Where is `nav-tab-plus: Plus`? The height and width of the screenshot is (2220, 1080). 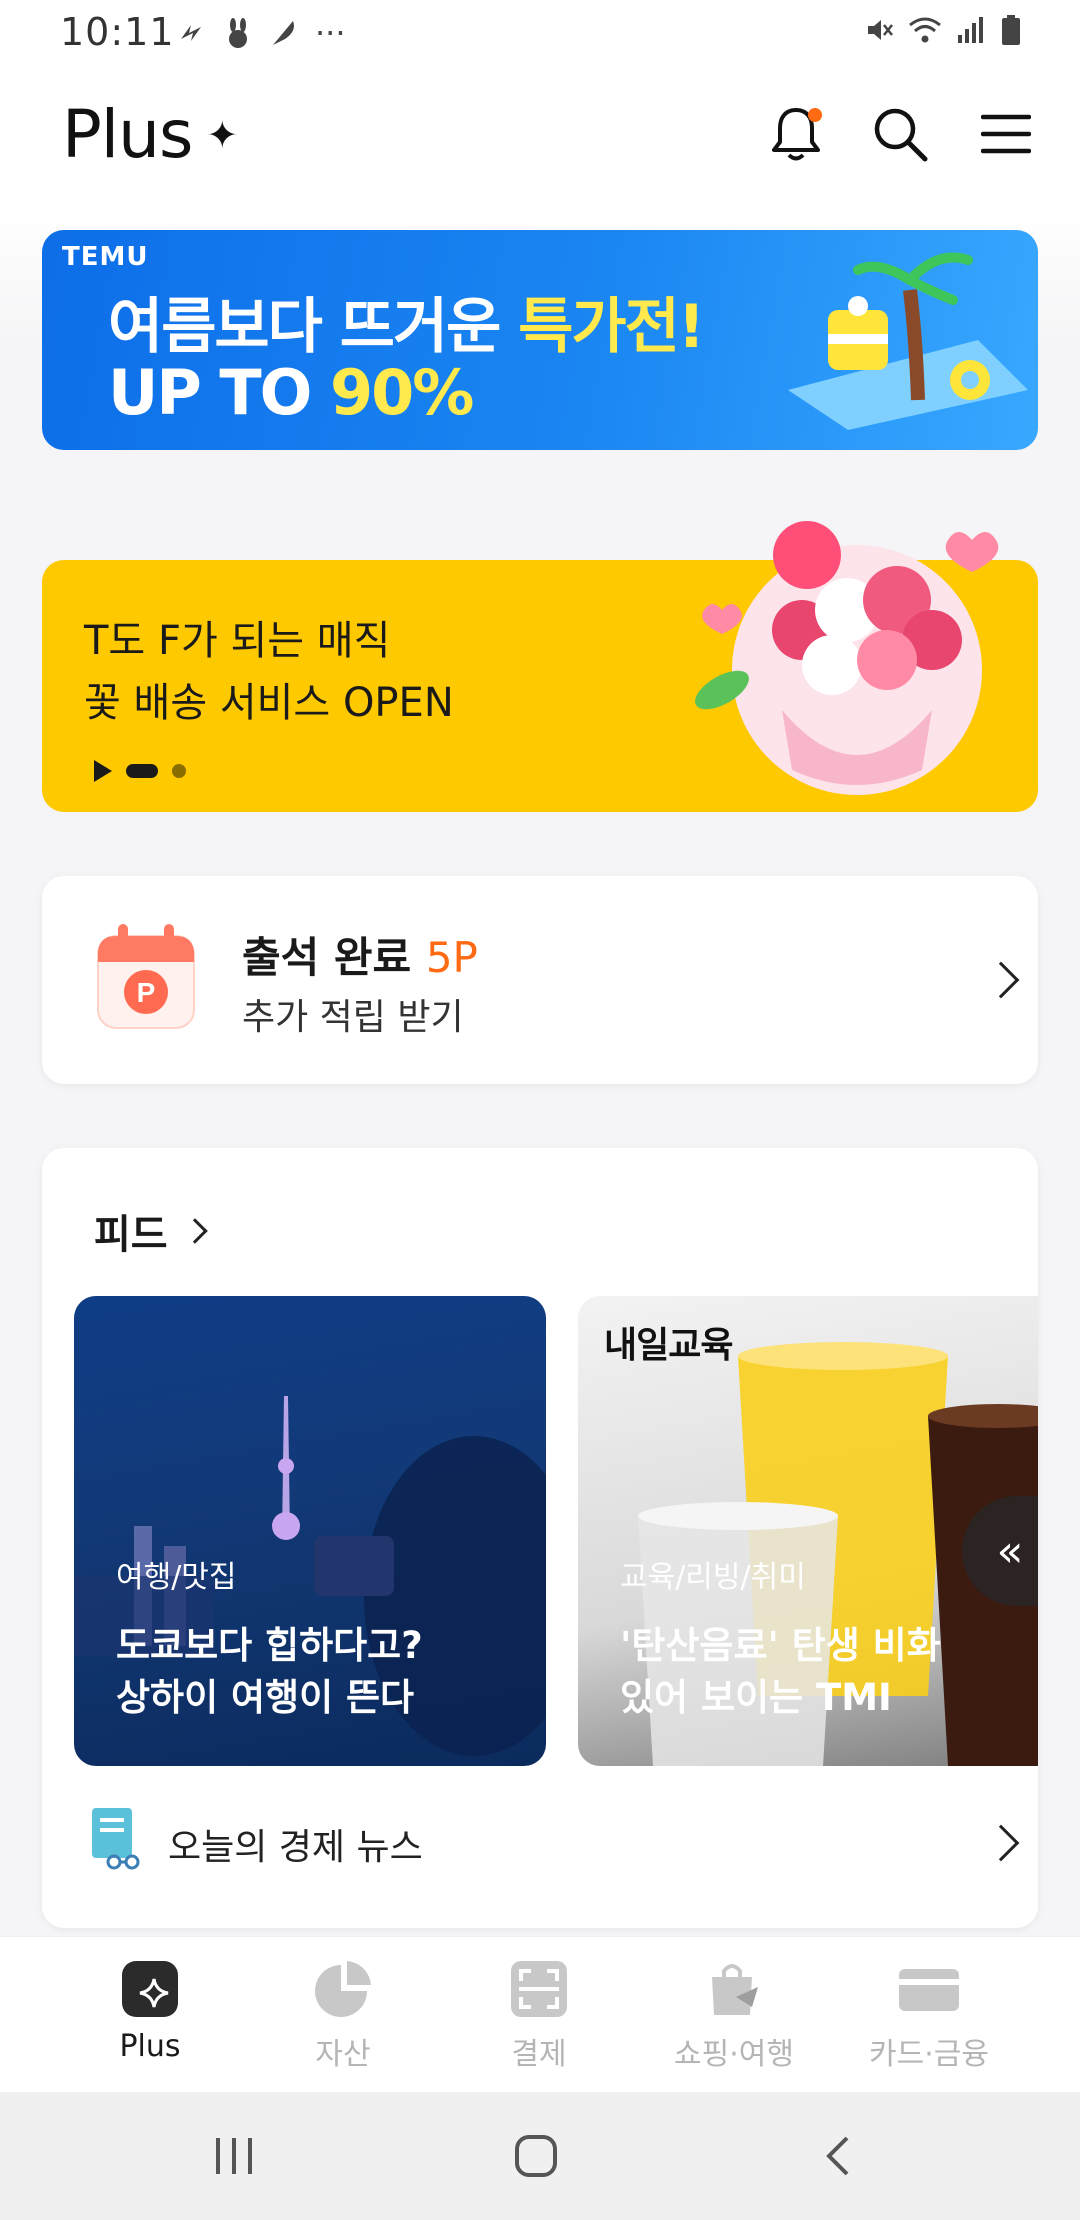 nav-tab-plus: Plus is located at coordinates (150, 2017).